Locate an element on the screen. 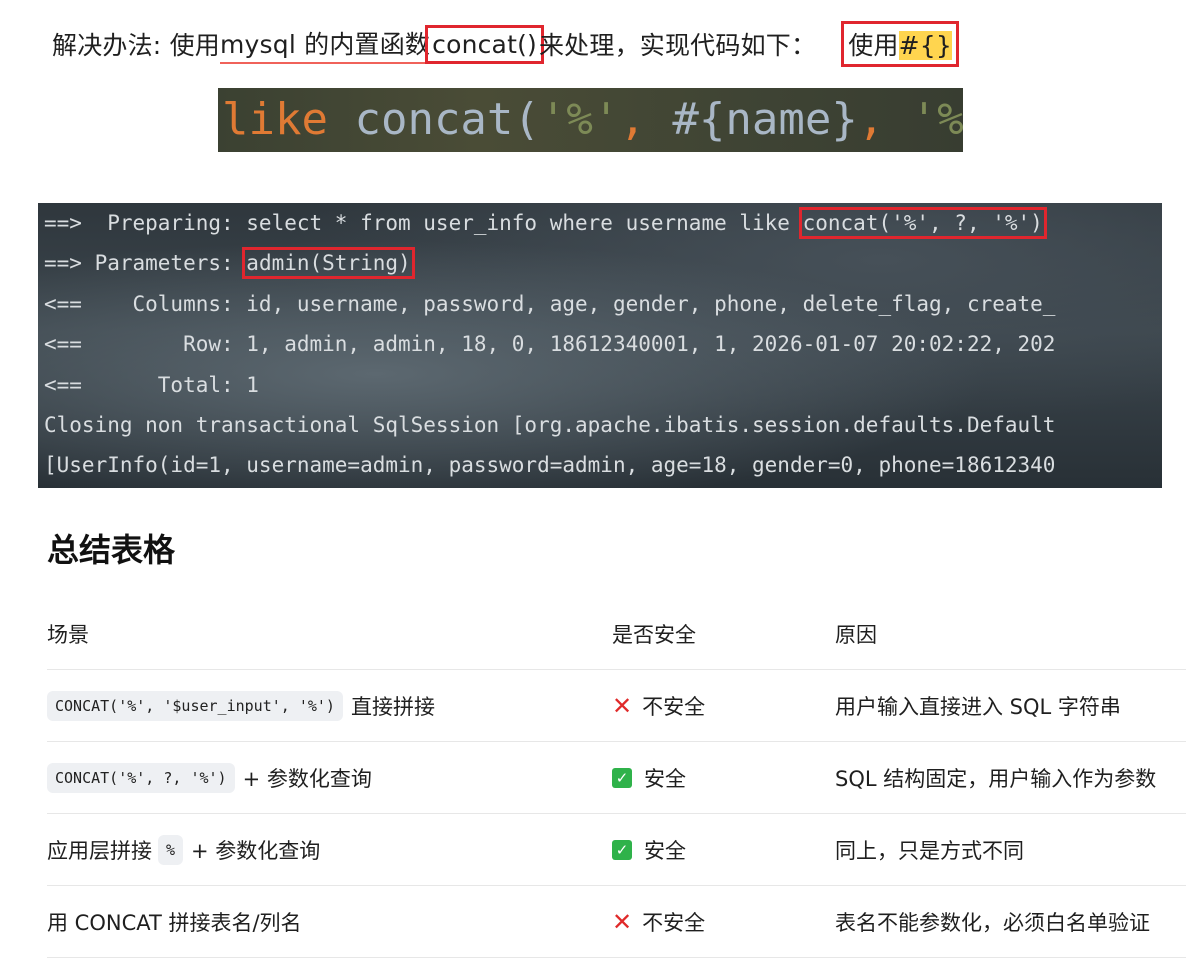  code-function: concat( is located at coordinates (447, 119).